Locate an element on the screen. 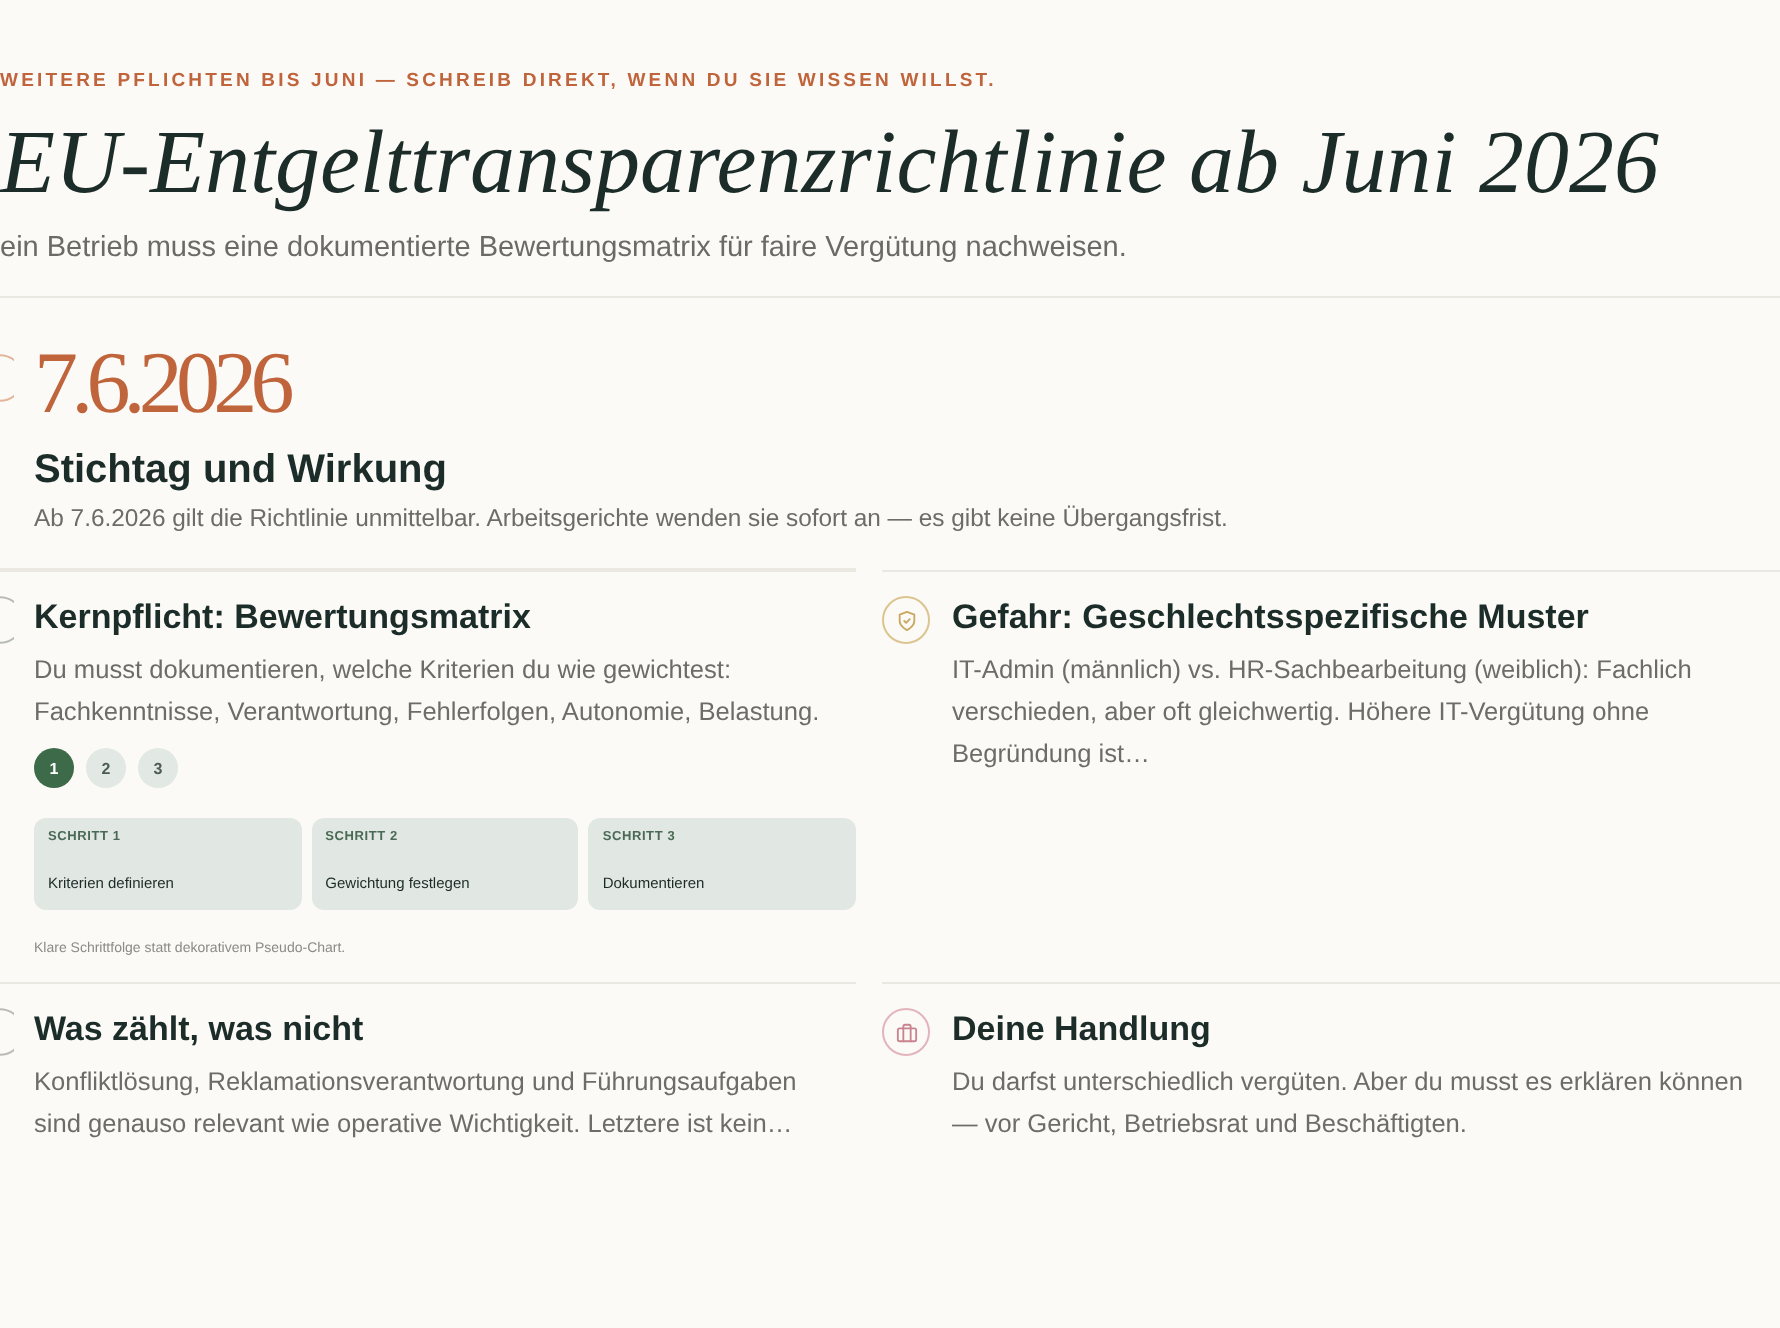 The image size is (1780, 1328). briefcase-icon is located at coordinates (906, 1032).